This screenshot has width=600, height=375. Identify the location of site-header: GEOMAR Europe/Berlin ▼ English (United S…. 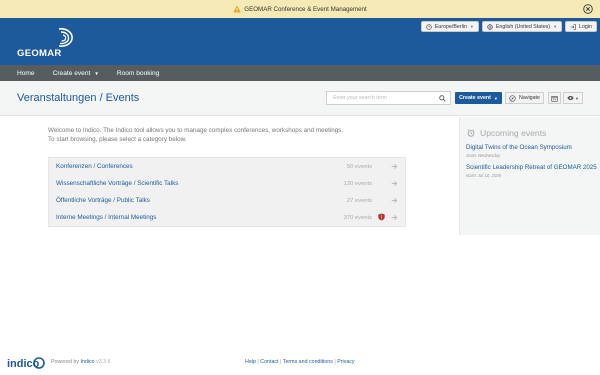
(300, 41).